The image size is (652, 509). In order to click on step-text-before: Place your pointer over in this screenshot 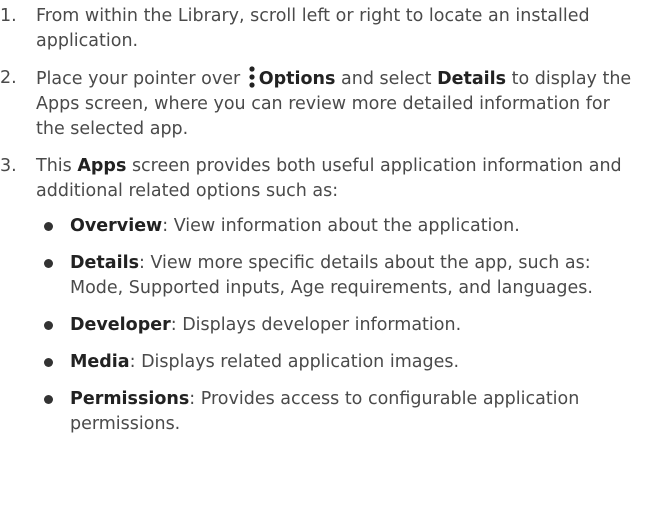, I will do `click(138, 79)`.